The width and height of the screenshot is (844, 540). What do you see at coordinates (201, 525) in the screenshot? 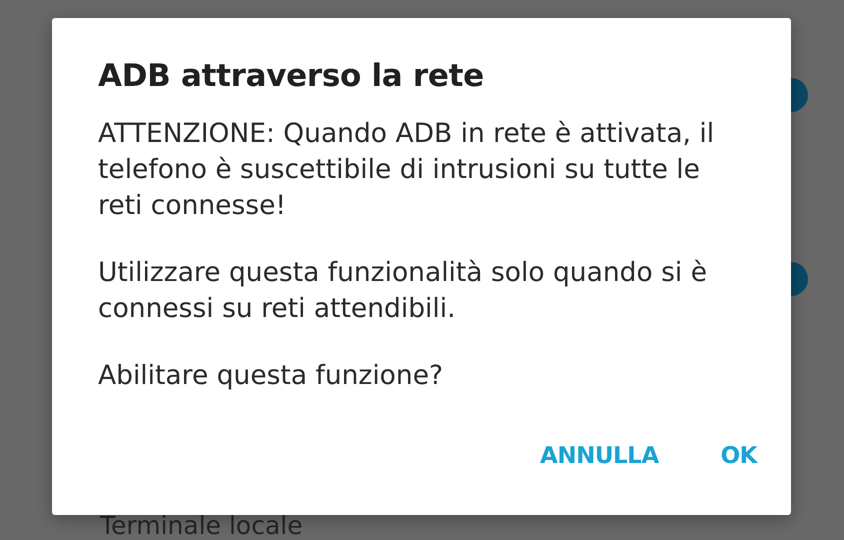
I see `setting-label: Terminale locale` at bounding box center [201, 525].